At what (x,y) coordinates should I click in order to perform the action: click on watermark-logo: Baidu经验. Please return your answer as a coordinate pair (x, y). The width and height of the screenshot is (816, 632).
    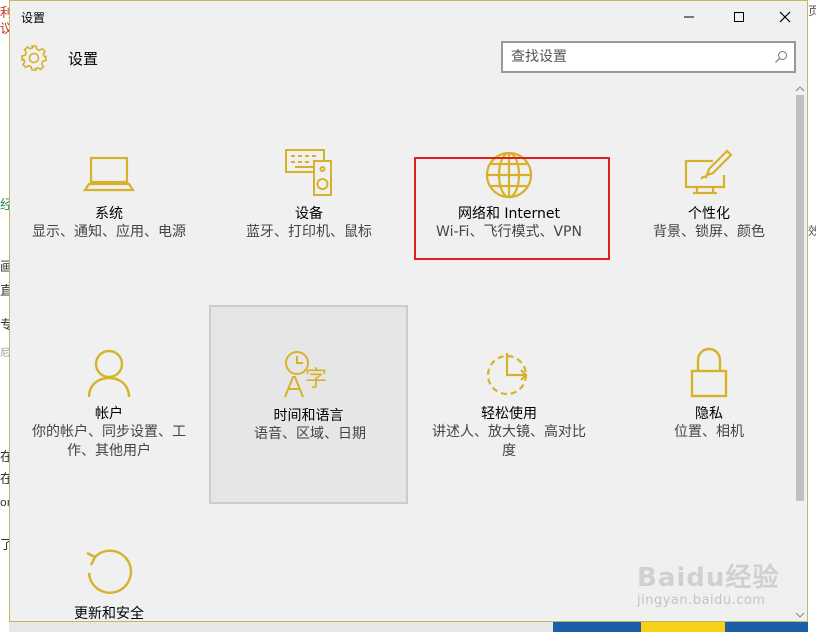
    Looking at the image, I should click on (708, 578).